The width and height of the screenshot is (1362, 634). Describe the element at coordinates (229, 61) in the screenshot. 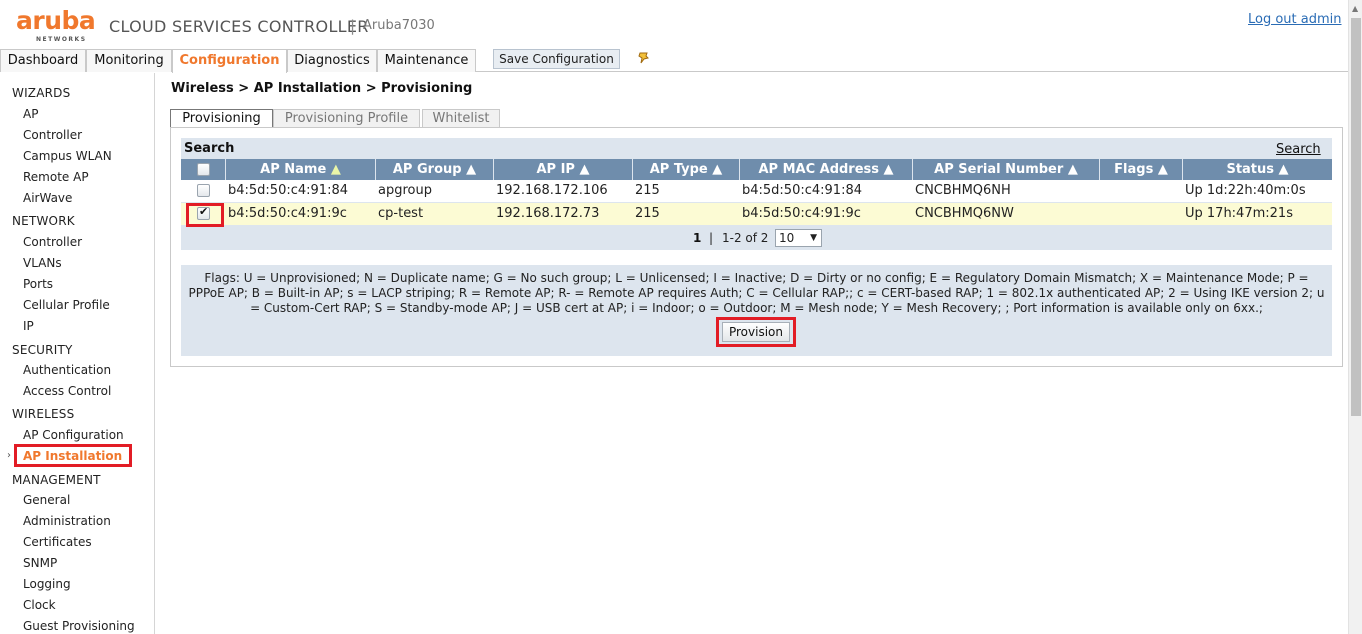

I see `tab-configuration: Configuration` at that location.